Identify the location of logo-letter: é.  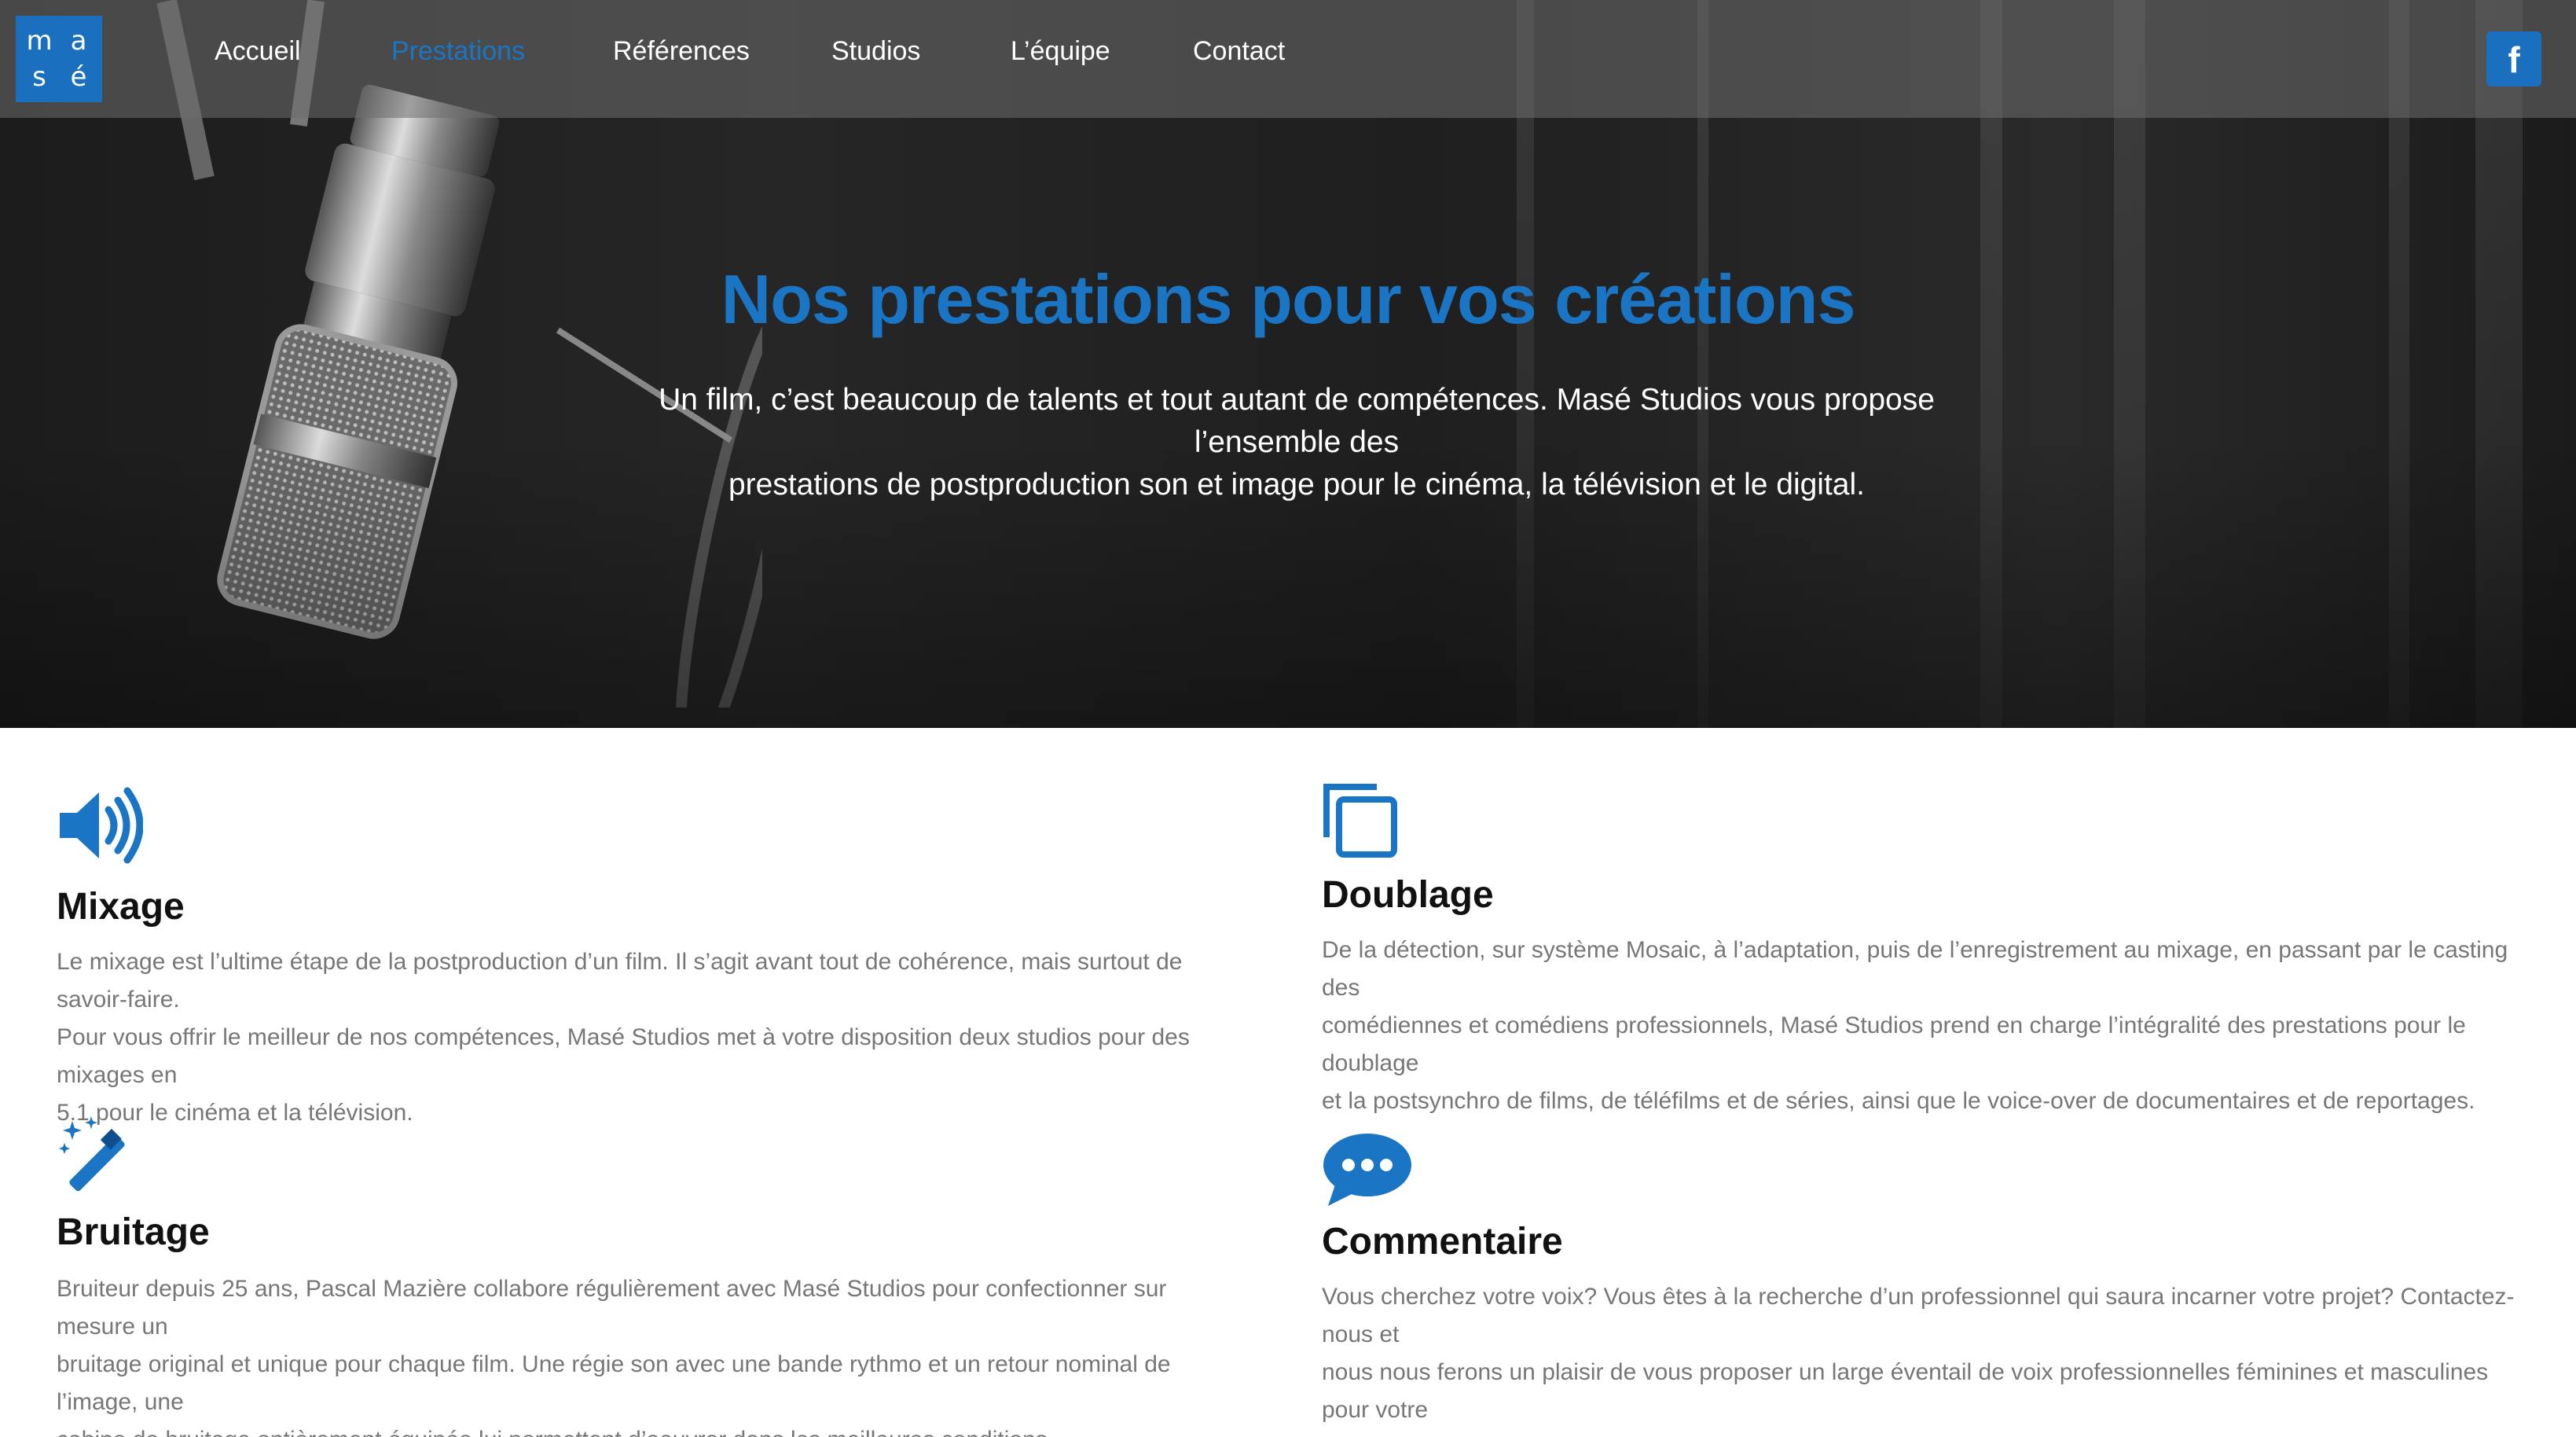
(78, 77).